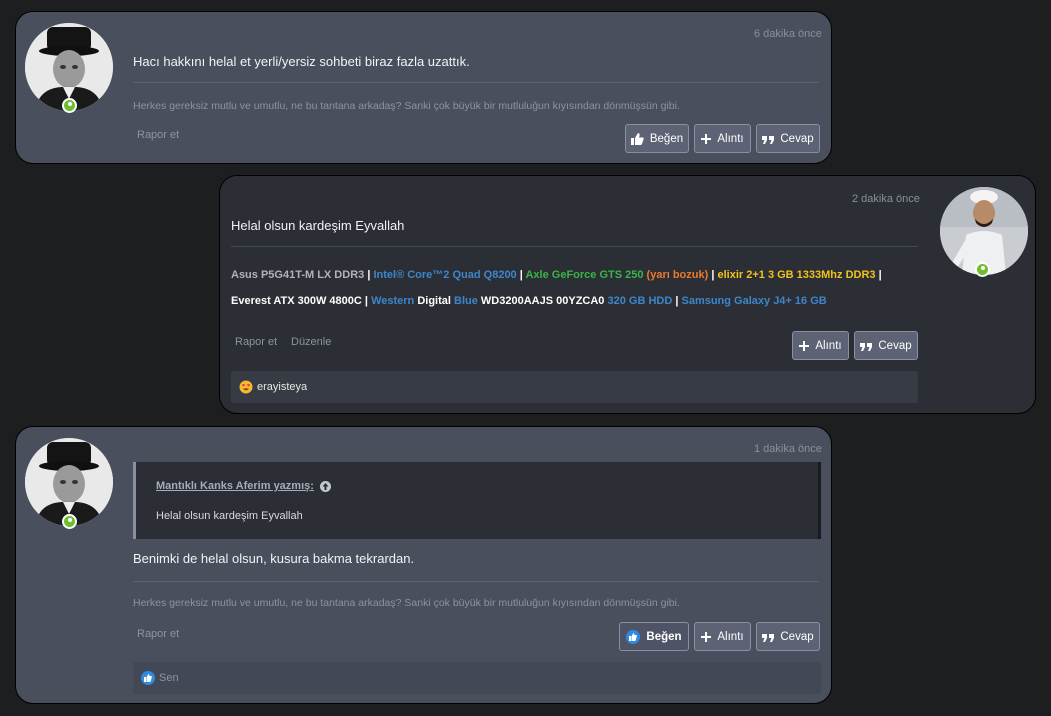 The width and height of the screenshot is (1051, 716). I want to click on thumbs-up-icon, so click(637, 138).